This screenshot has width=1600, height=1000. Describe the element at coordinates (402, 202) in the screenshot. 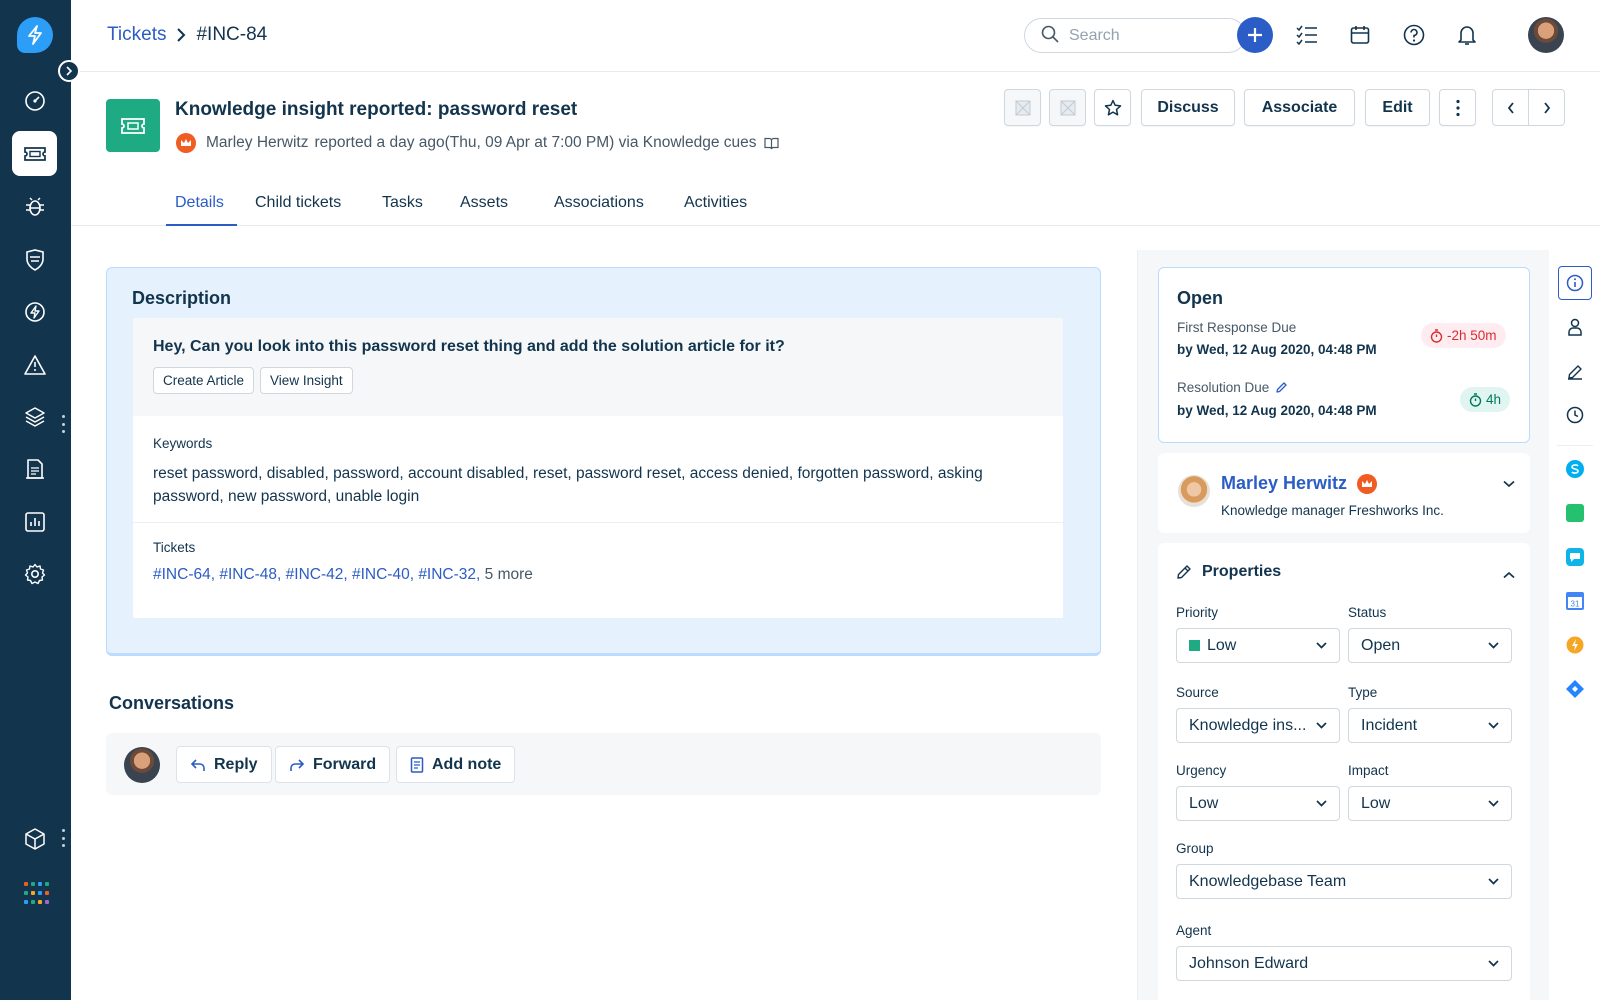

I see `tab-tasks: Tasks` at that location.